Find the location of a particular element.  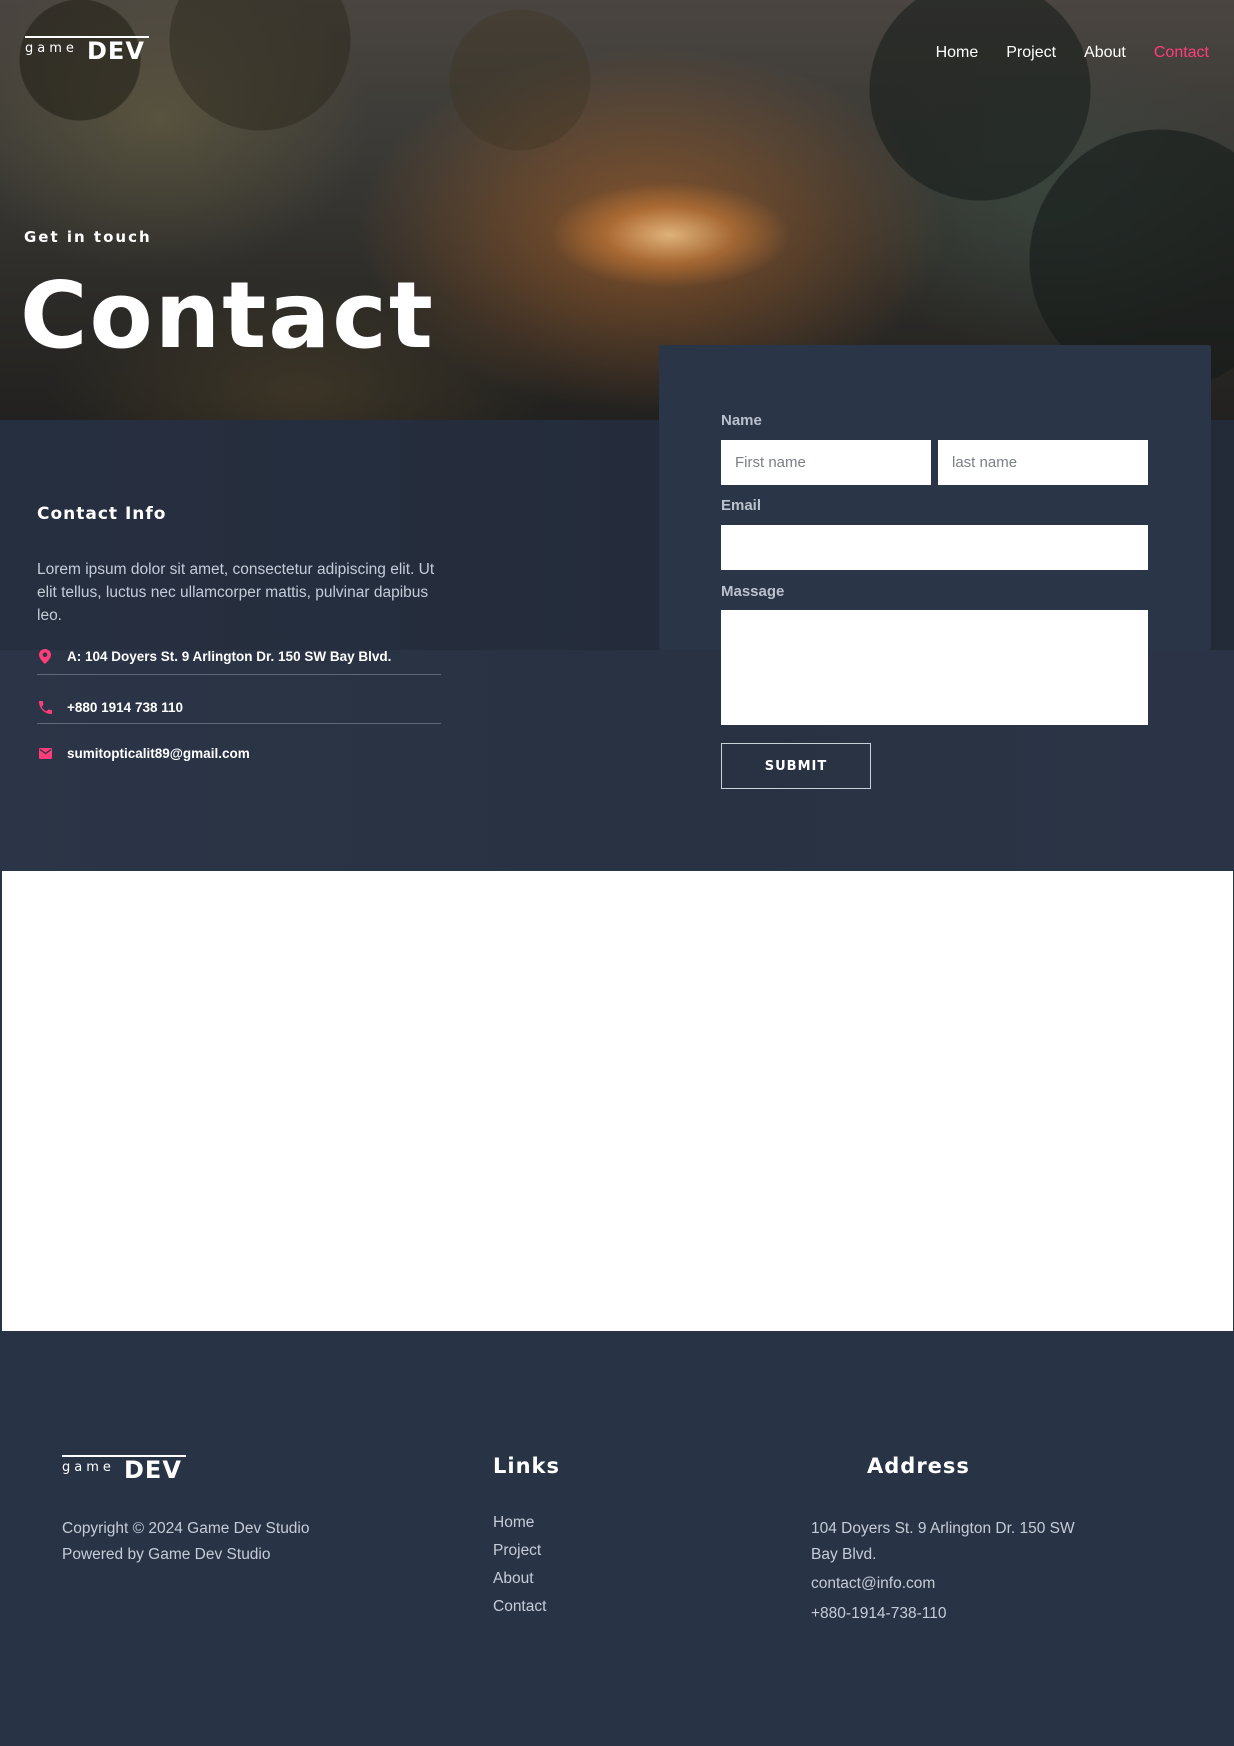

contact-phone-text: +880 1914 738 110 is located at coordinates (125, 707).